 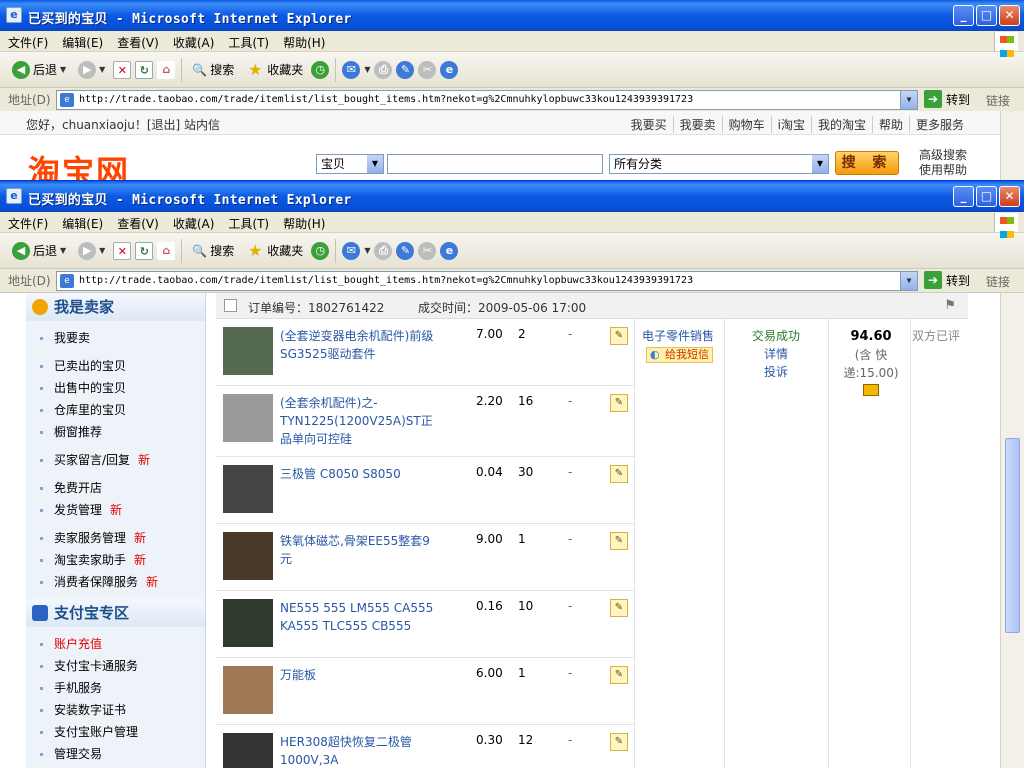 I want to click on send-message-button: 给我短信, so click(x=679, y=355).